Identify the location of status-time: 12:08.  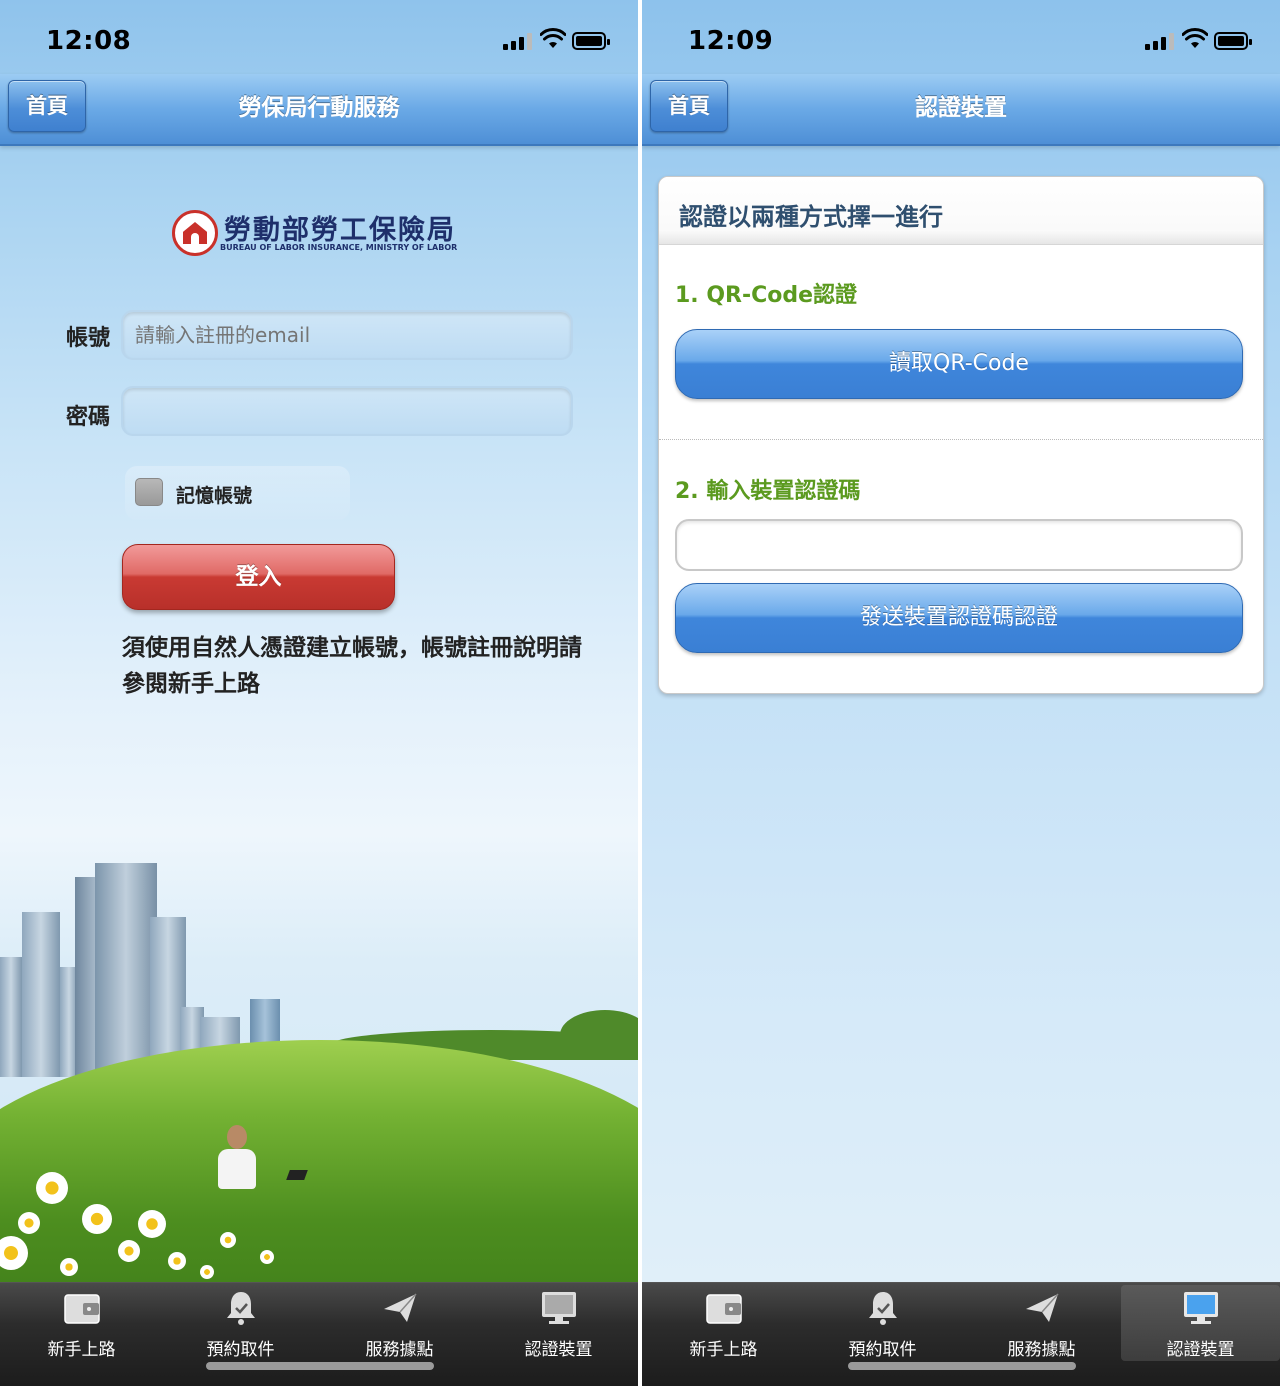
(89, 41).